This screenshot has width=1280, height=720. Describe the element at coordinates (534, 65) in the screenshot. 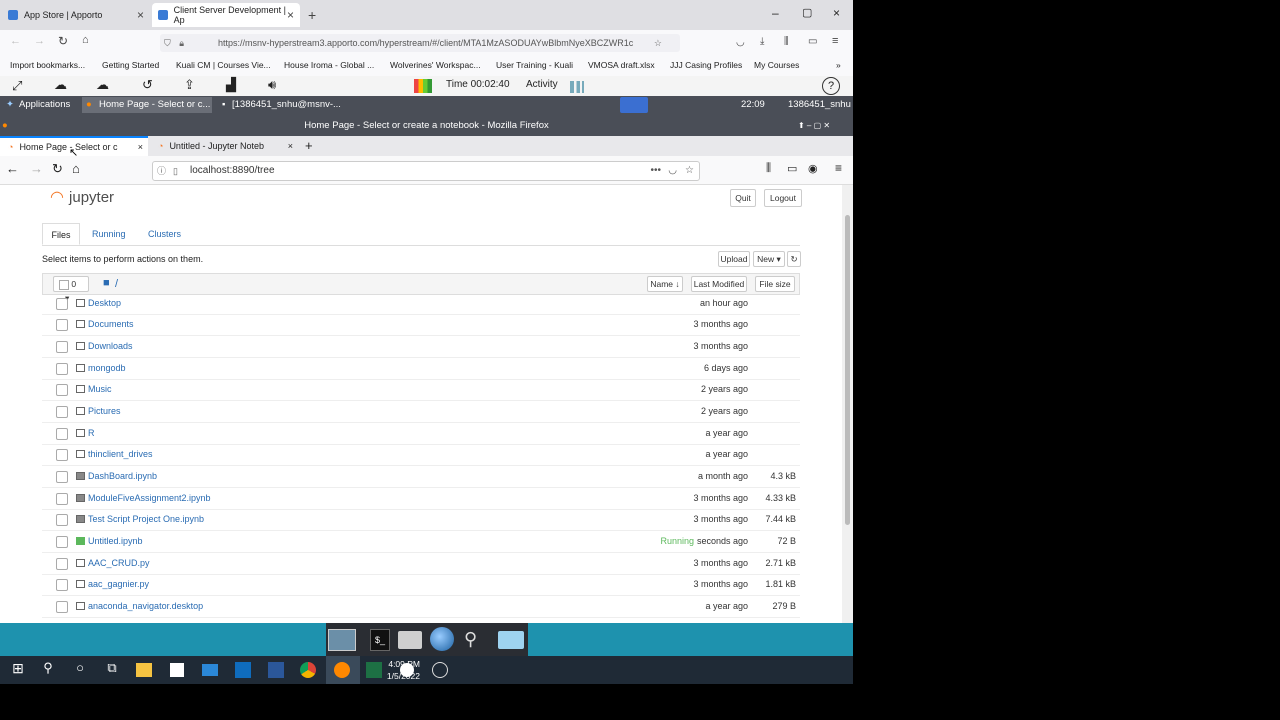

I see `bookmark-item: User Training - Kuali` at that location.